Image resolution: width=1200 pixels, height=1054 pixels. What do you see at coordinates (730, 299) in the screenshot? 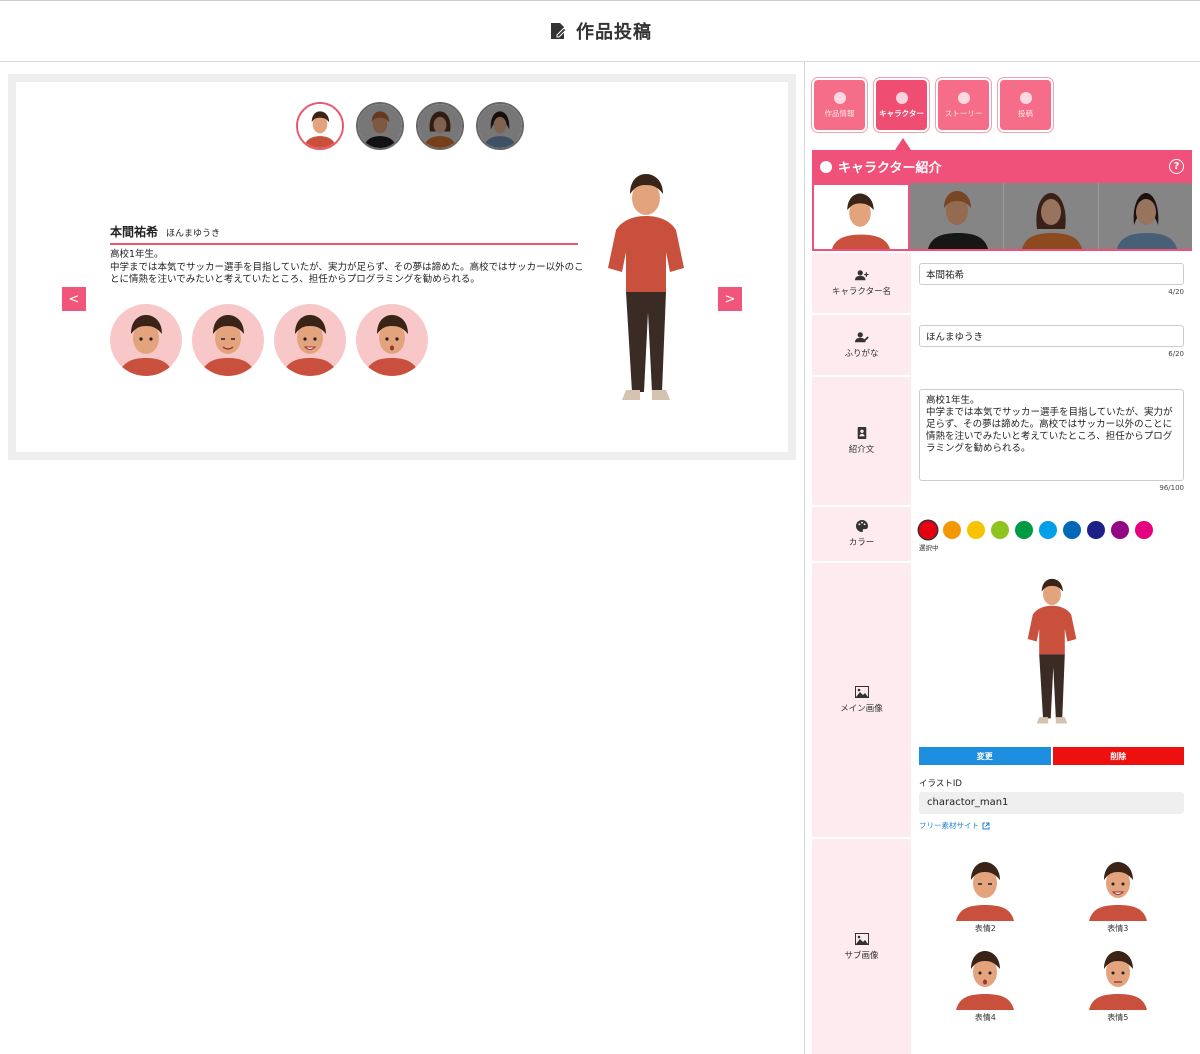
I see `next-button: >` at bounding box center [730, 299].